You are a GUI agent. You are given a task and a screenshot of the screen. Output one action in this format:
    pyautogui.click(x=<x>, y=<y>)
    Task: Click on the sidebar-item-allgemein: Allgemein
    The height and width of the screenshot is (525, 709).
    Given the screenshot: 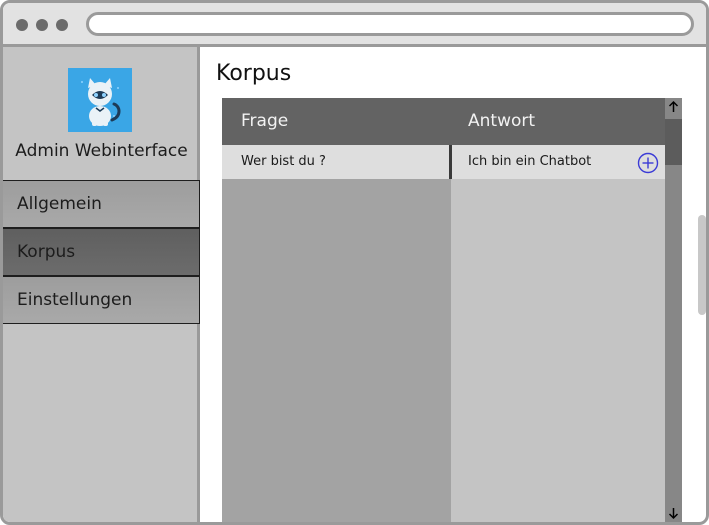 What is the action you would take?
    pyautogui.click(x=101, y=204)
    